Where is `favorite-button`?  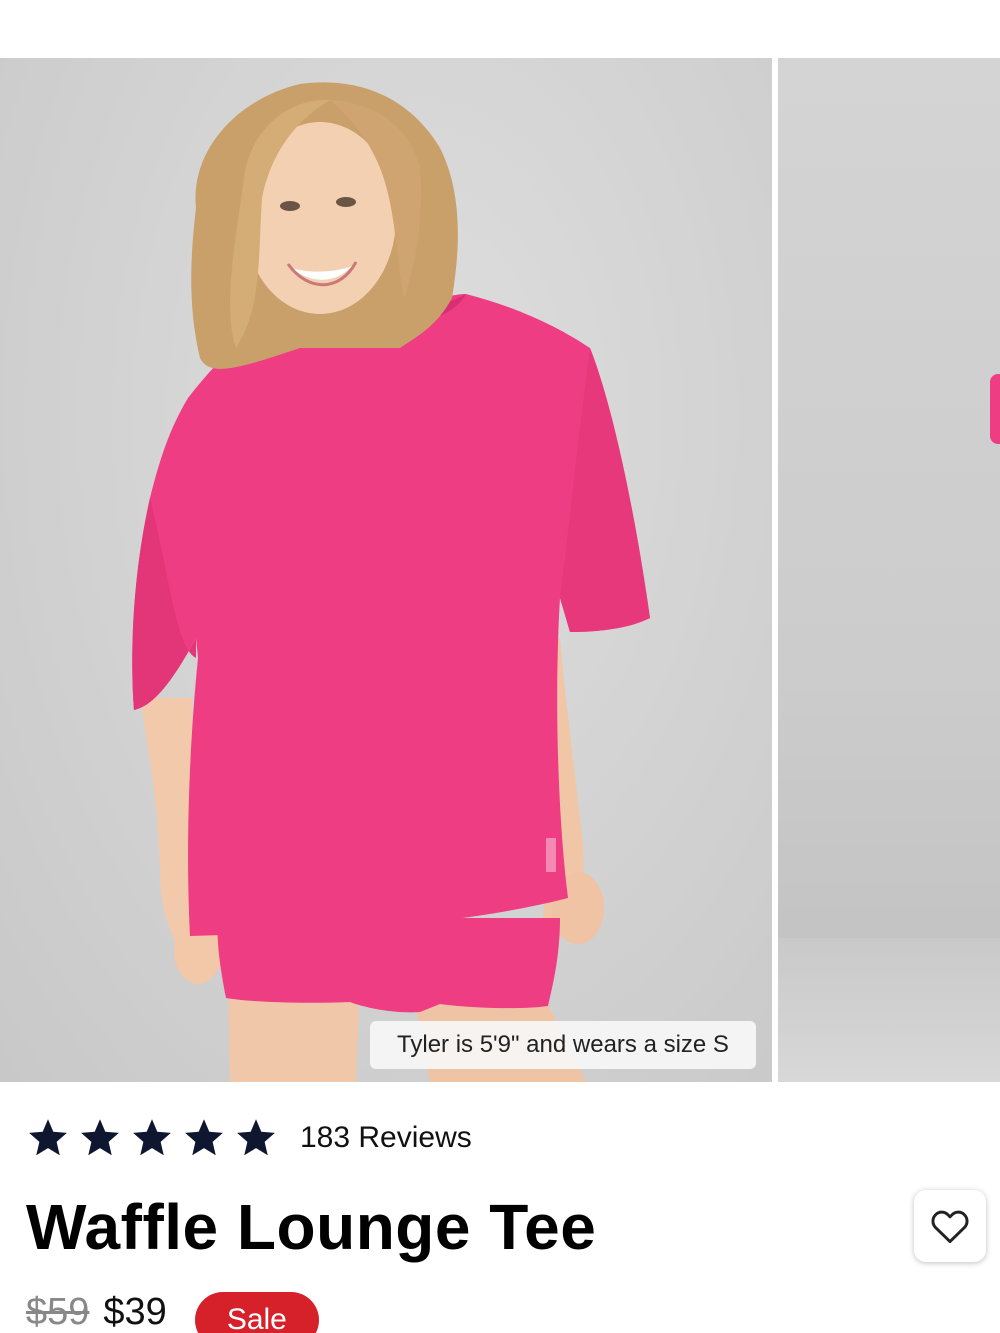 favorite-button is located at coordinates (950, 1226).